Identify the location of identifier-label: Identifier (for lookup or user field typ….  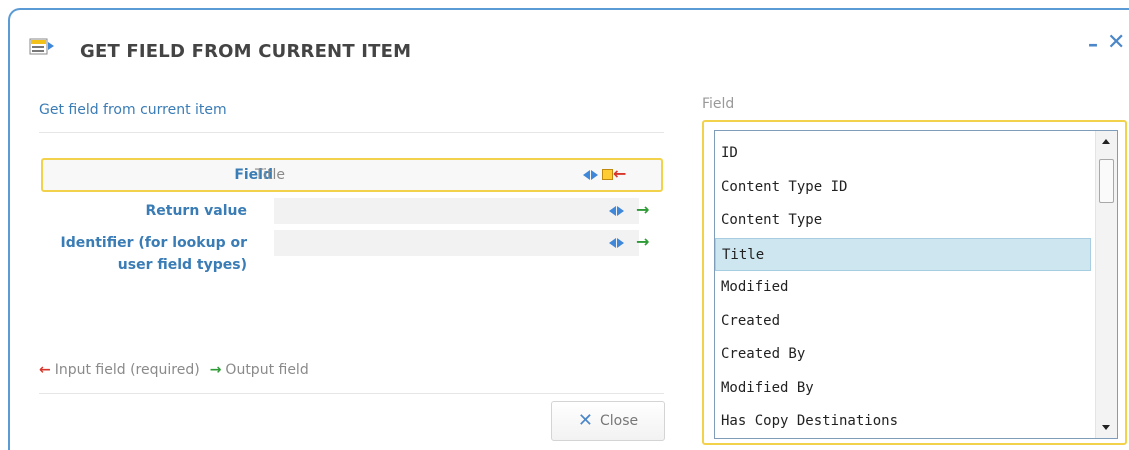
(154, 254).